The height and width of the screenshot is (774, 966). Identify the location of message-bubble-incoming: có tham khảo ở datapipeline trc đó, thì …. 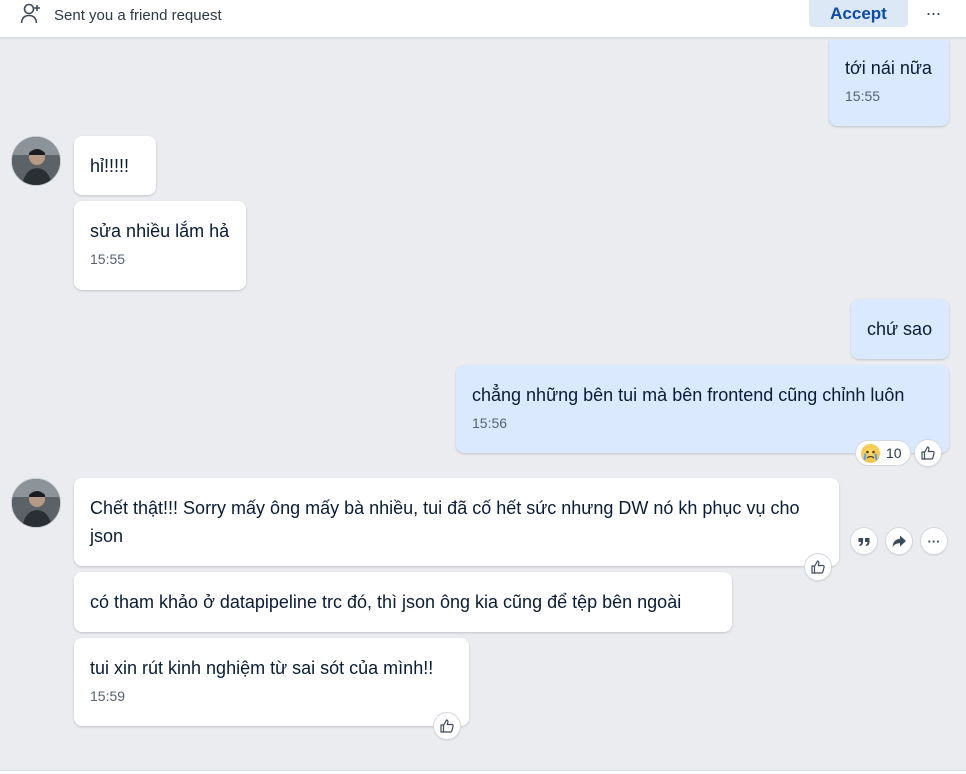
(403, 602).